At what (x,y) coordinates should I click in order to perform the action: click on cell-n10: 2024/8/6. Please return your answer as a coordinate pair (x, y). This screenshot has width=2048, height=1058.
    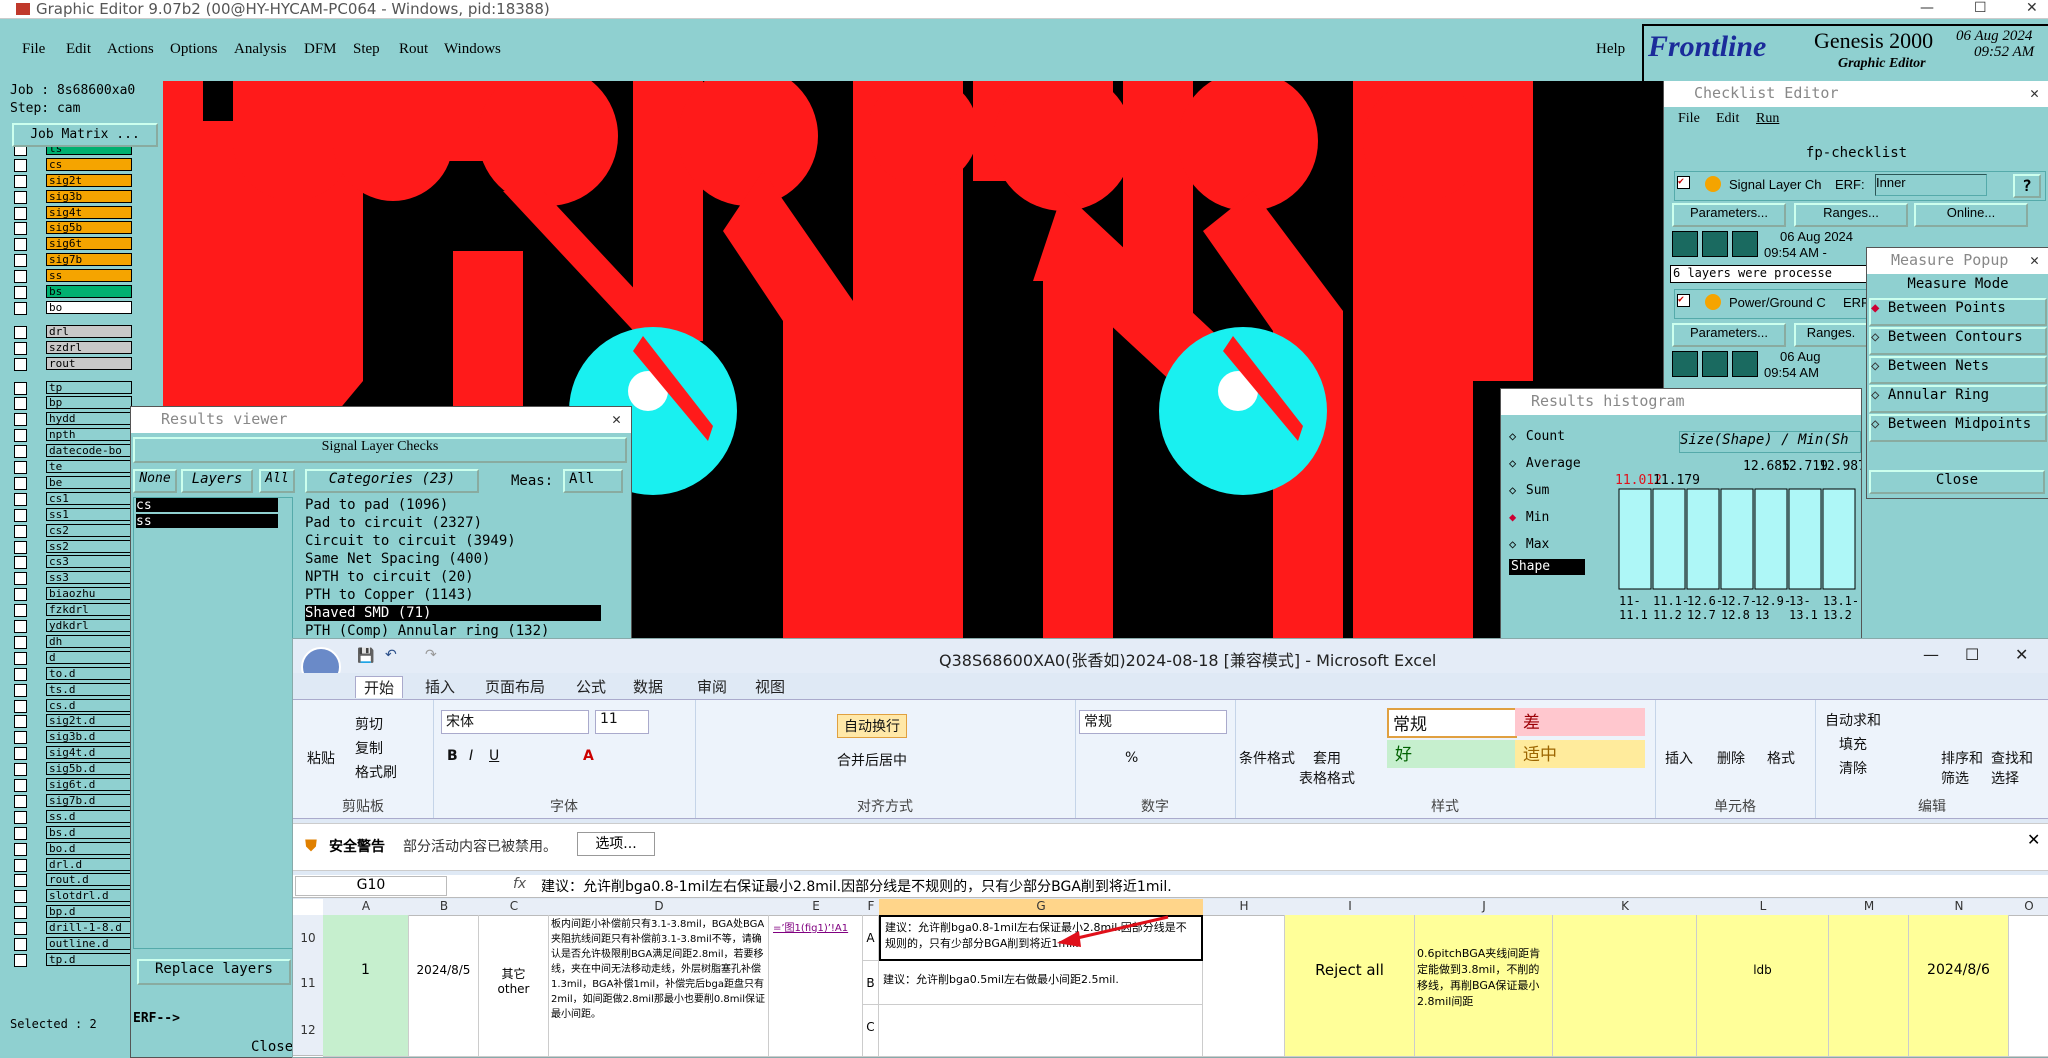
    Looking at the image, I should click on (1959, 986).